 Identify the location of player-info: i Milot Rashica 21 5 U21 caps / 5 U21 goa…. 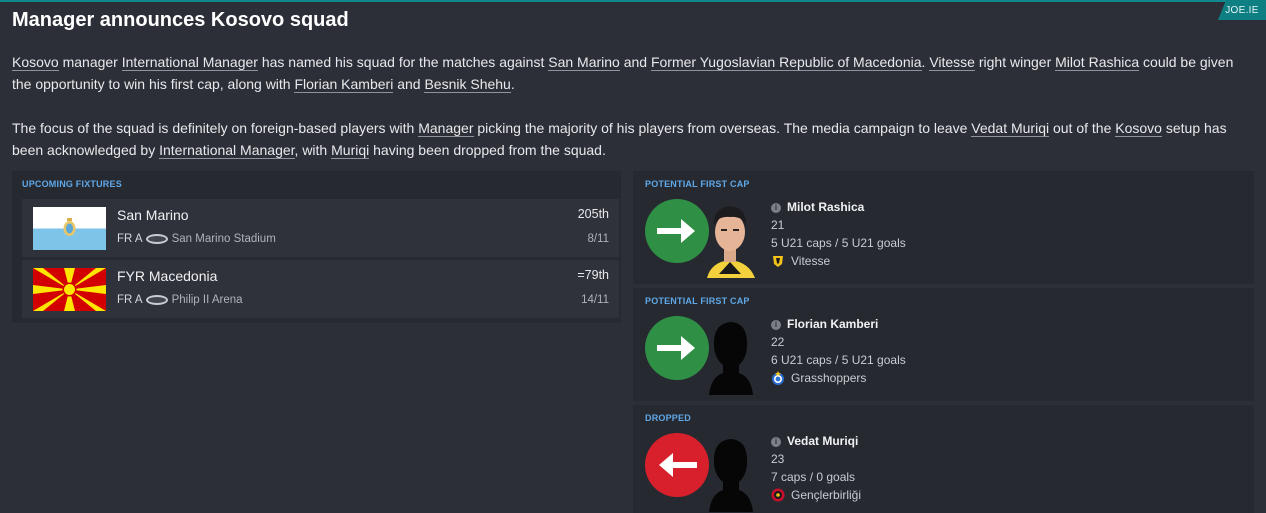
(838, 234).